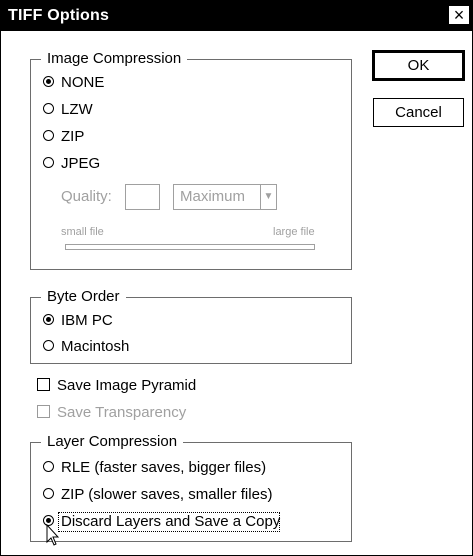 The width and height of the screenshot is (473, 556). I want to click on radio-compression-jpeg: JPEG, so click(103, 165).